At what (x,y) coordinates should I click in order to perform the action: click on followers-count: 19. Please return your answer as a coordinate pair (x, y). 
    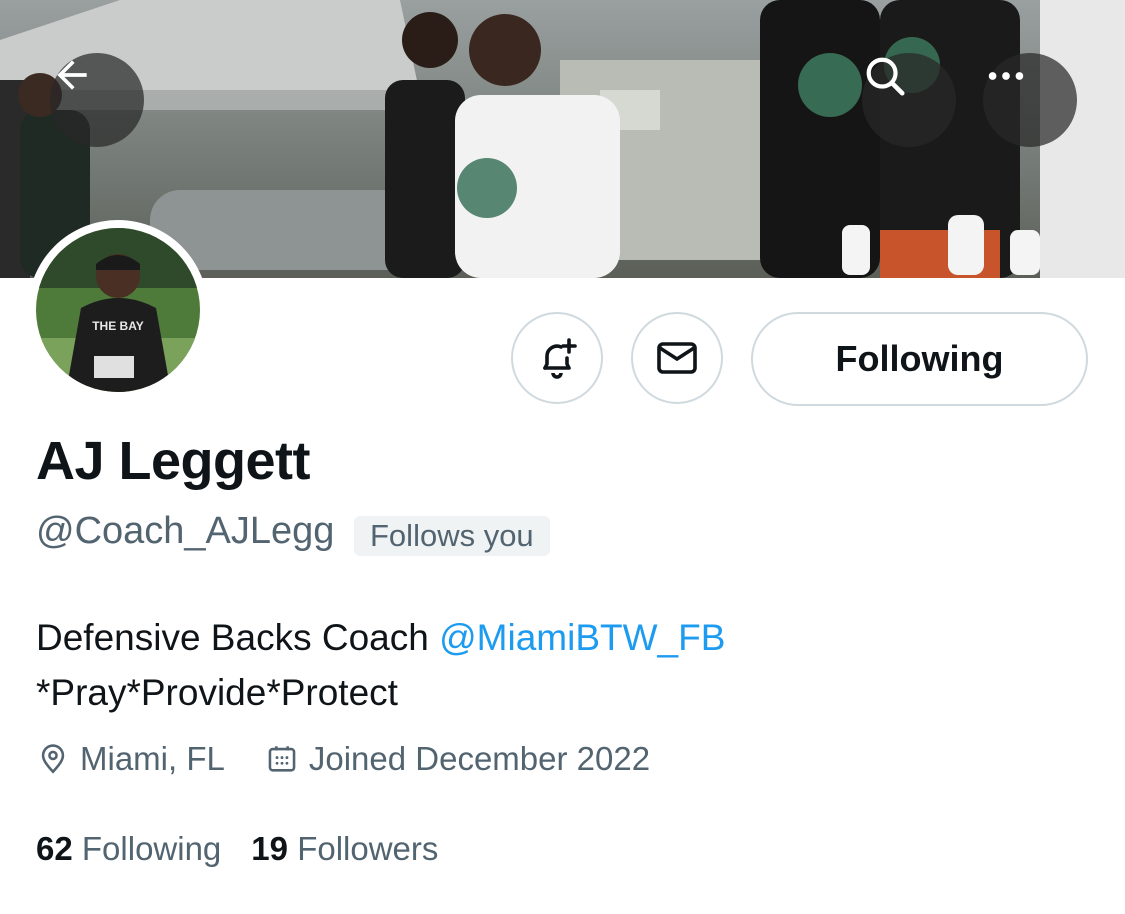
    Looking at the image, I should click on (270, 848).